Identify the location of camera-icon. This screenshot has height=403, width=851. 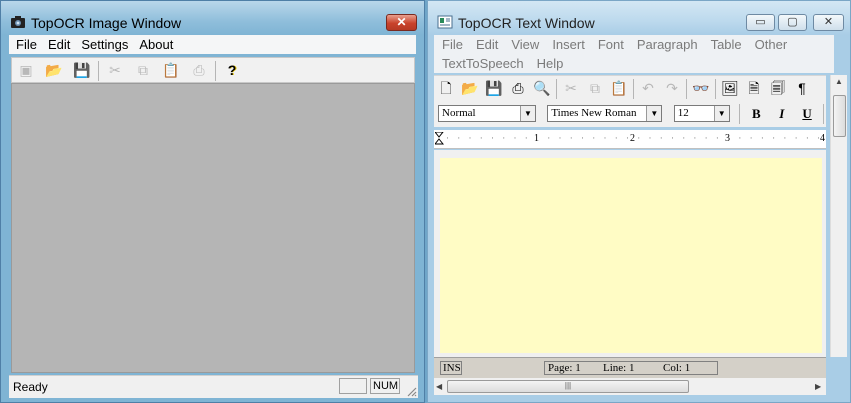
(18, 22).